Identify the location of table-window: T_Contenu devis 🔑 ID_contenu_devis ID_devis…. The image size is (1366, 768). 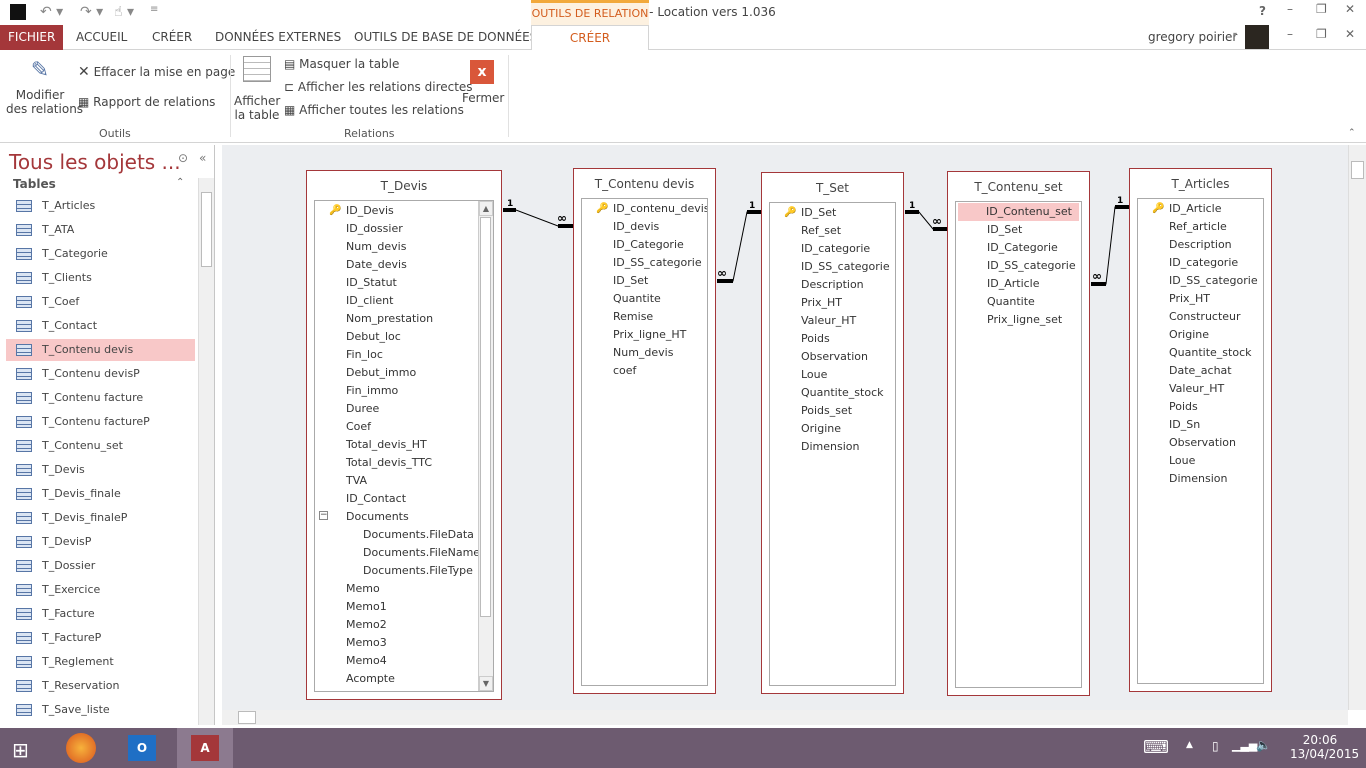
(644, 431).